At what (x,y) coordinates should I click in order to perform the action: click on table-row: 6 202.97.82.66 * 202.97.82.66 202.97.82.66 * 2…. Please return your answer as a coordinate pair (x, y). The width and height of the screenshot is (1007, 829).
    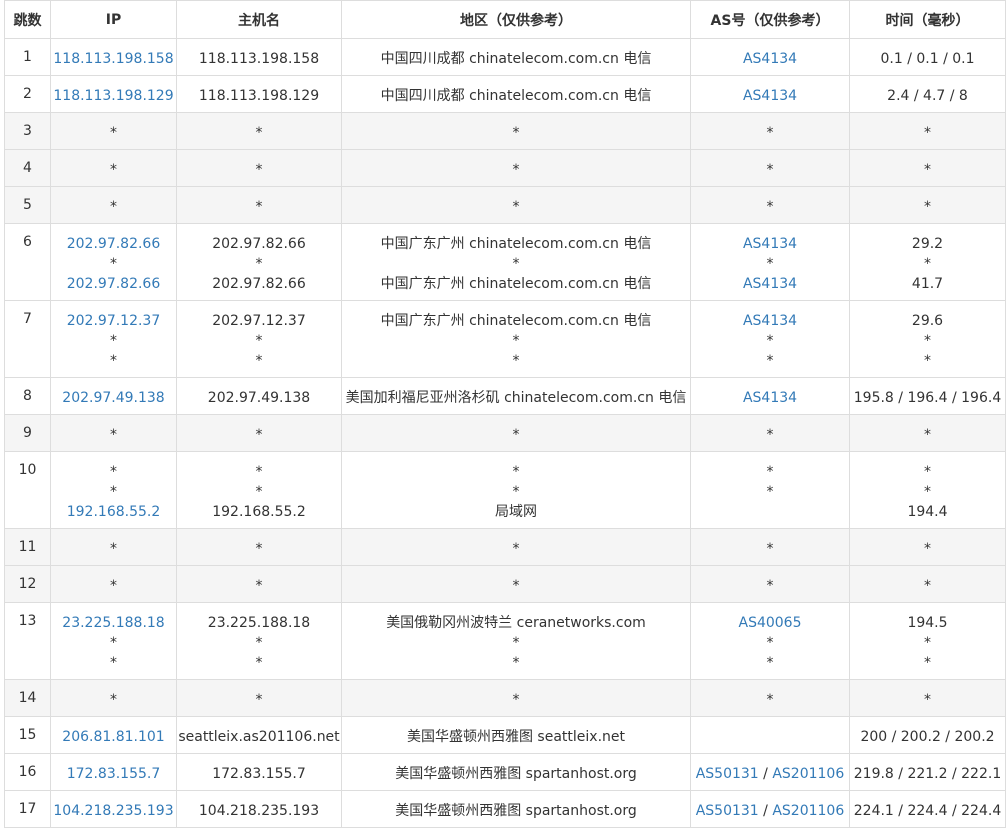
    Looking at the image, I should click on (505, 262).